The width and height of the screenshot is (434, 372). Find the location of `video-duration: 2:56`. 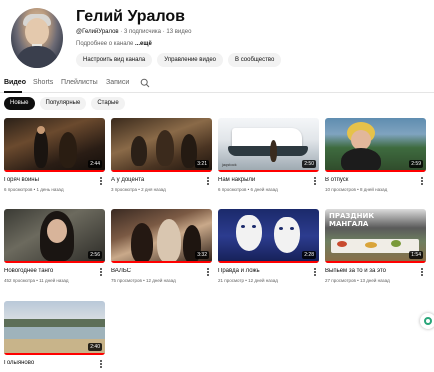

video-duration: 2:56 is located at coordinates (95, 255).